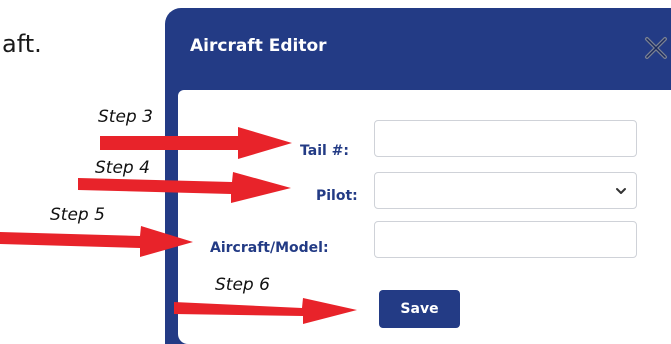 The image size is (671, 344). Describe the element at coordinates (505, 190) in the screenshot. I see `pilot-select` at that location.